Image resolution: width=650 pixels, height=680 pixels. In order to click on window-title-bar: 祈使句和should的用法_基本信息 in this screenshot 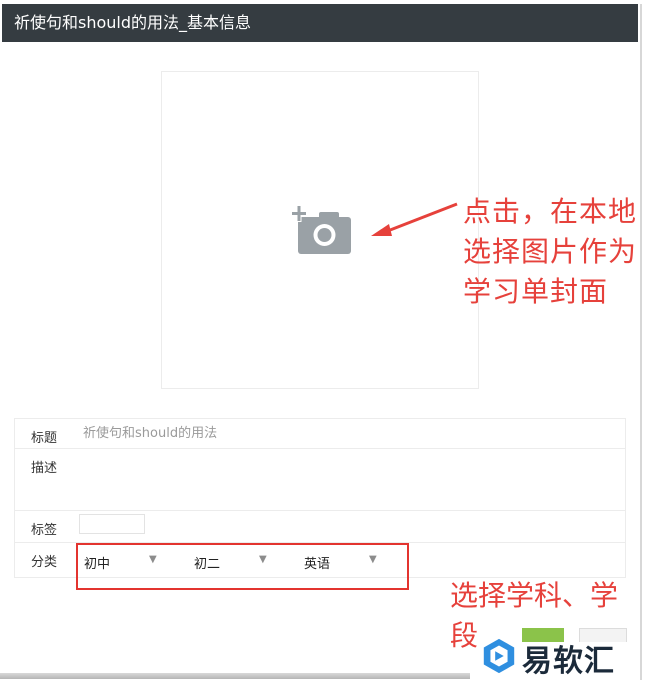, I will do `click(320, 23)`.